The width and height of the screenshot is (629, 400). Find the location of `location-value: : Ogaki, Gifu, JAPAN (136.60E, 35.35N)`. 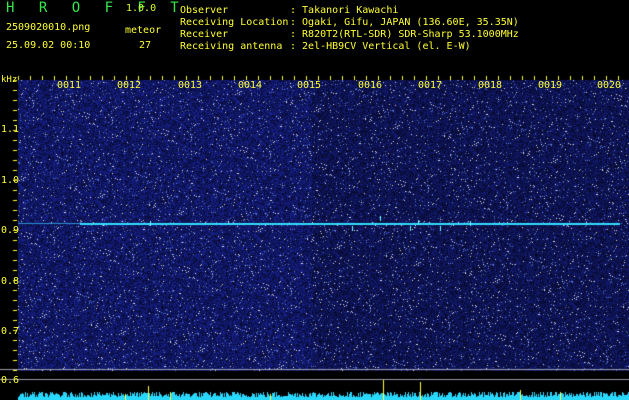

location-value: : Ogaki, Gifu, JAPAN (136.60E, 35.35N) is located at coordinates (404, 22).